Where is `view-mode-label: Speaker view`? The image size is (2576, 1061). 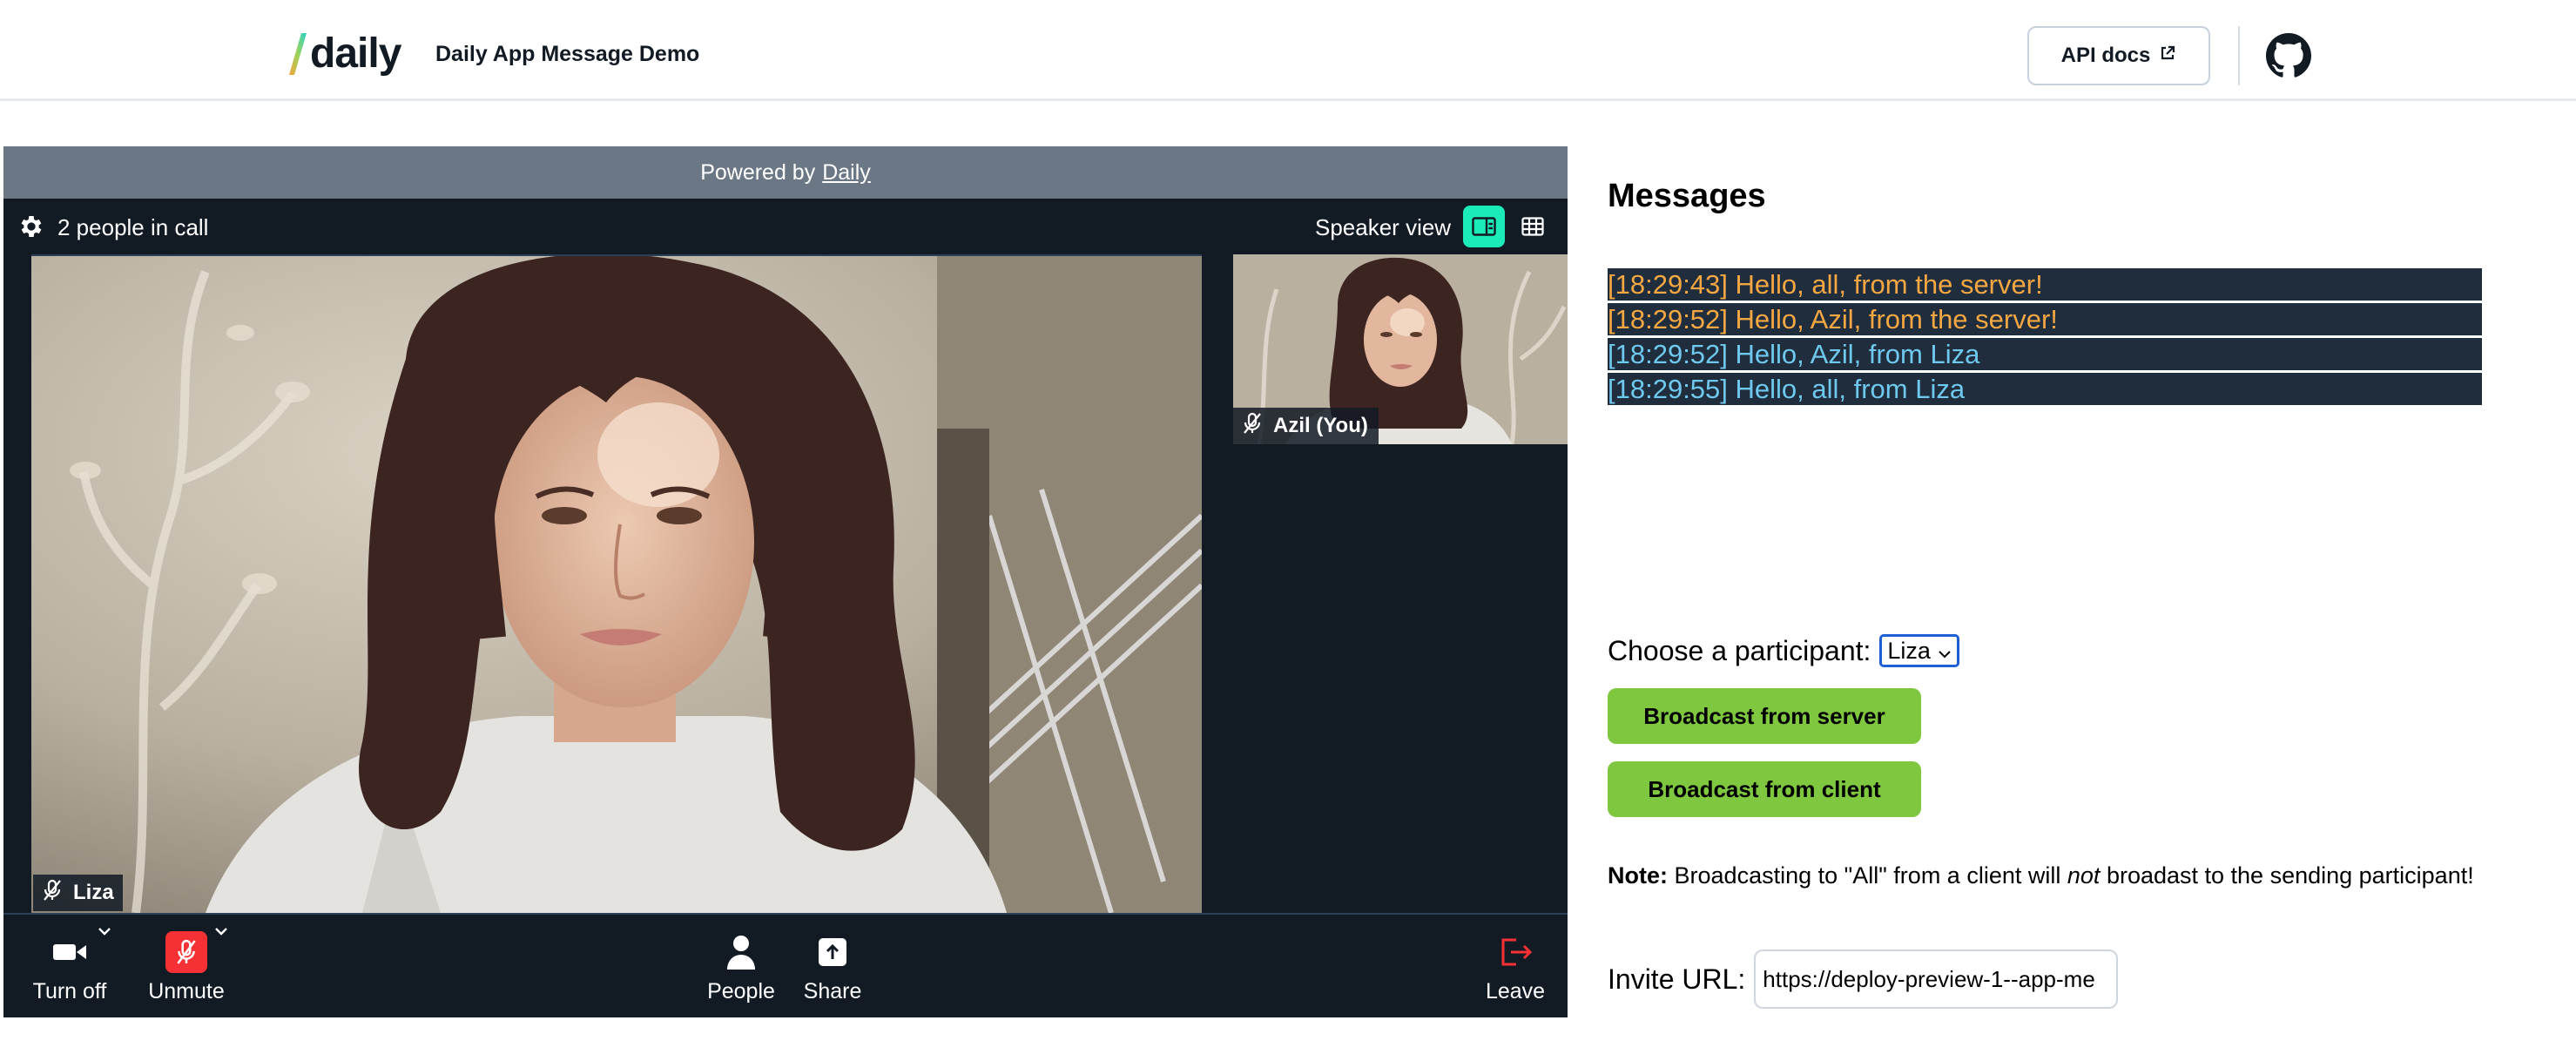
view-mode-label: Speaker view is located at coordinates (1383, 227).